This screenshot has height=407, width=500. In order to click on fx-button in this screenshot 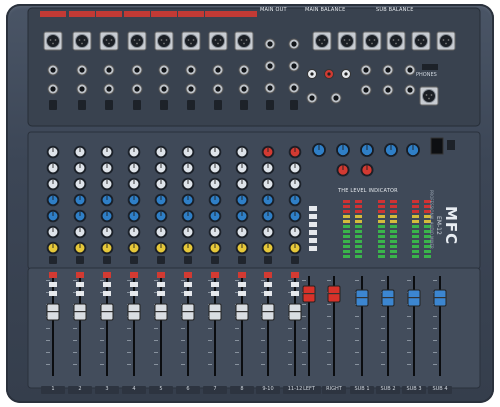, I will do `click(451, 145)`.